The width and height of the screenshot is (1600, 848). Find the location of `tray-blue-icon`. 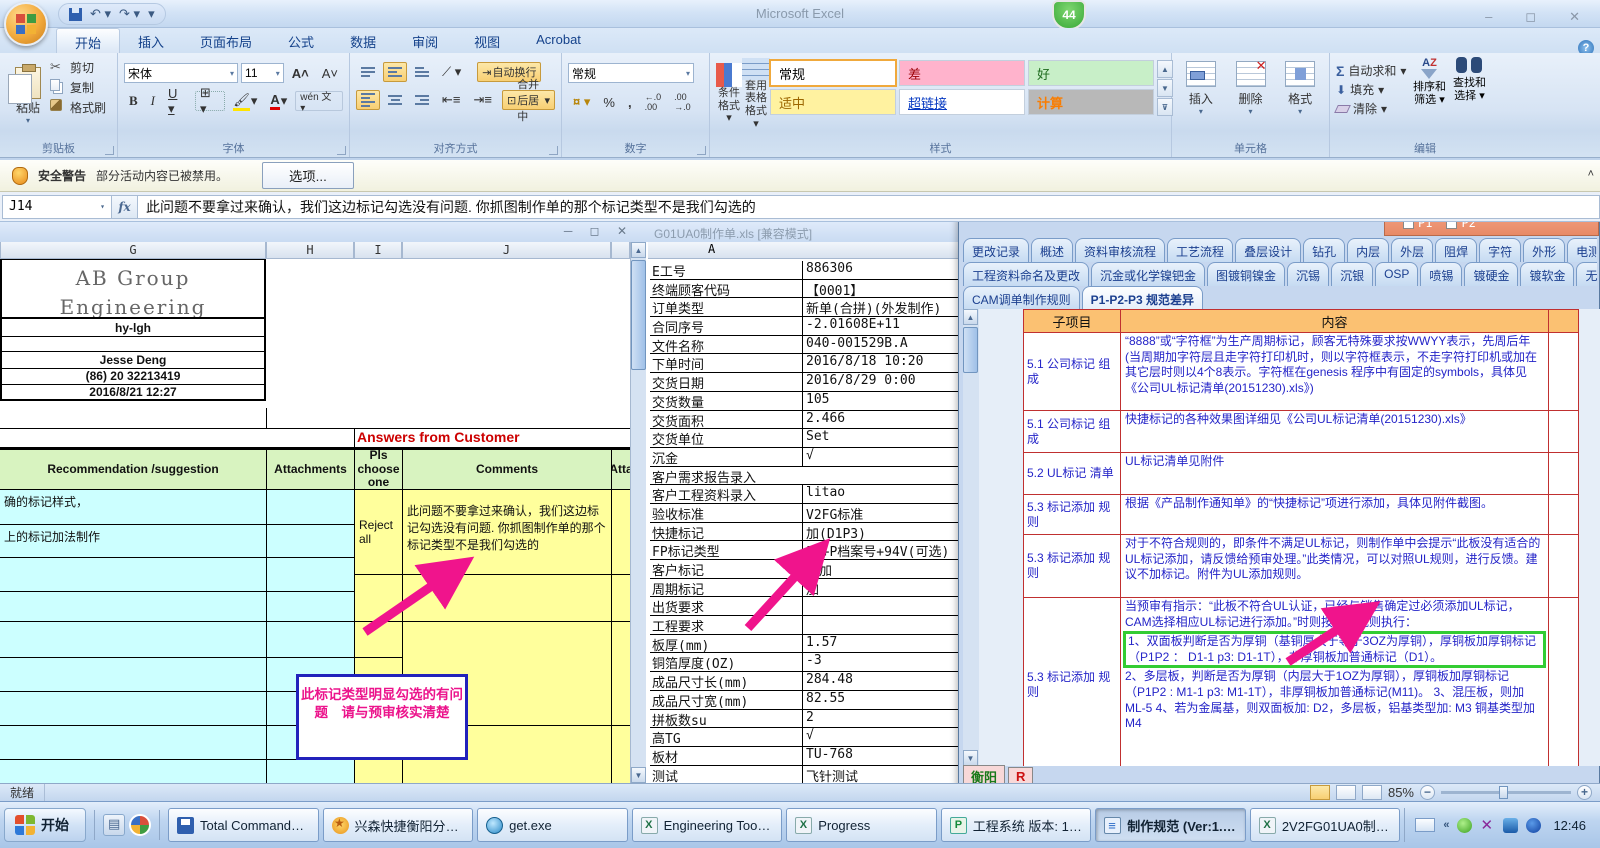

tray-blue-icon is located at coordinates (1511, 825).